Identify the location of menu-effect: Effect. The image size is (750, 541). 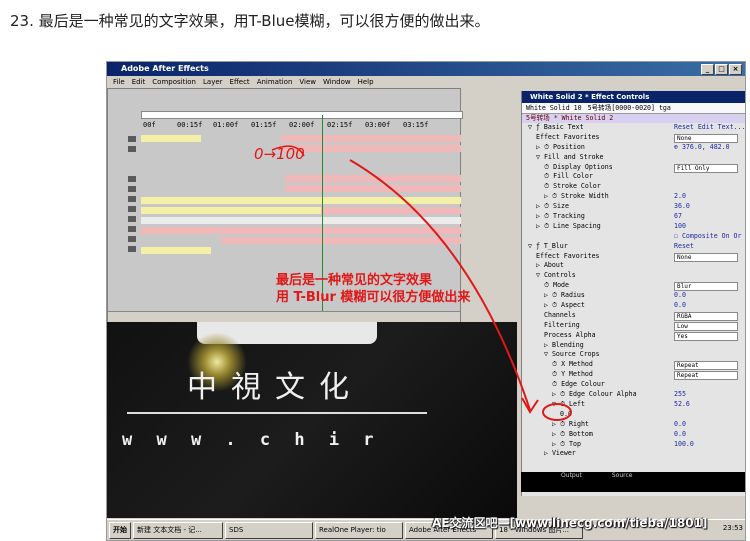
(240, 82).